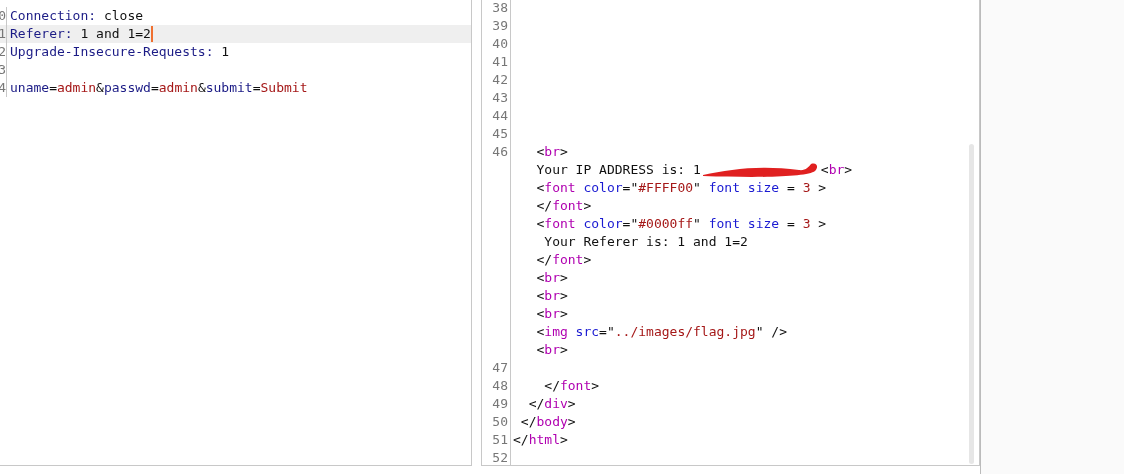 This screenshot has height=474, width=1124. I want to click on line-number: 44, so click(500, 115).